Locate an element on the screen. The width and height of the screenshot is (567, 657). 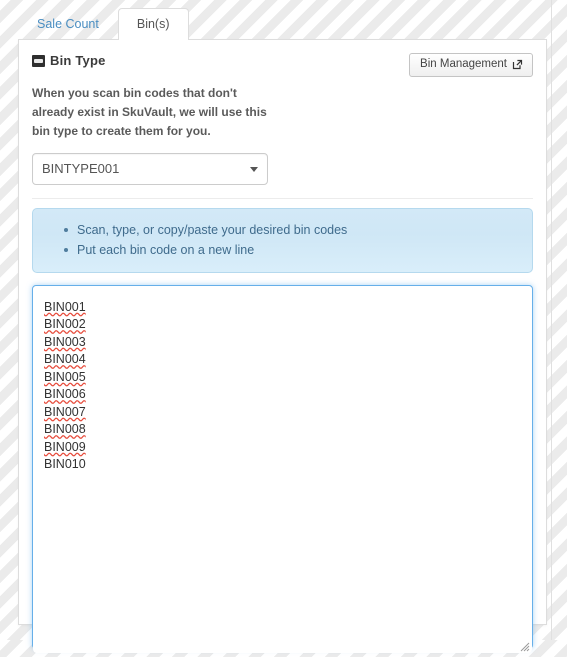
external-link-icon is located at coordinates (517, 64).